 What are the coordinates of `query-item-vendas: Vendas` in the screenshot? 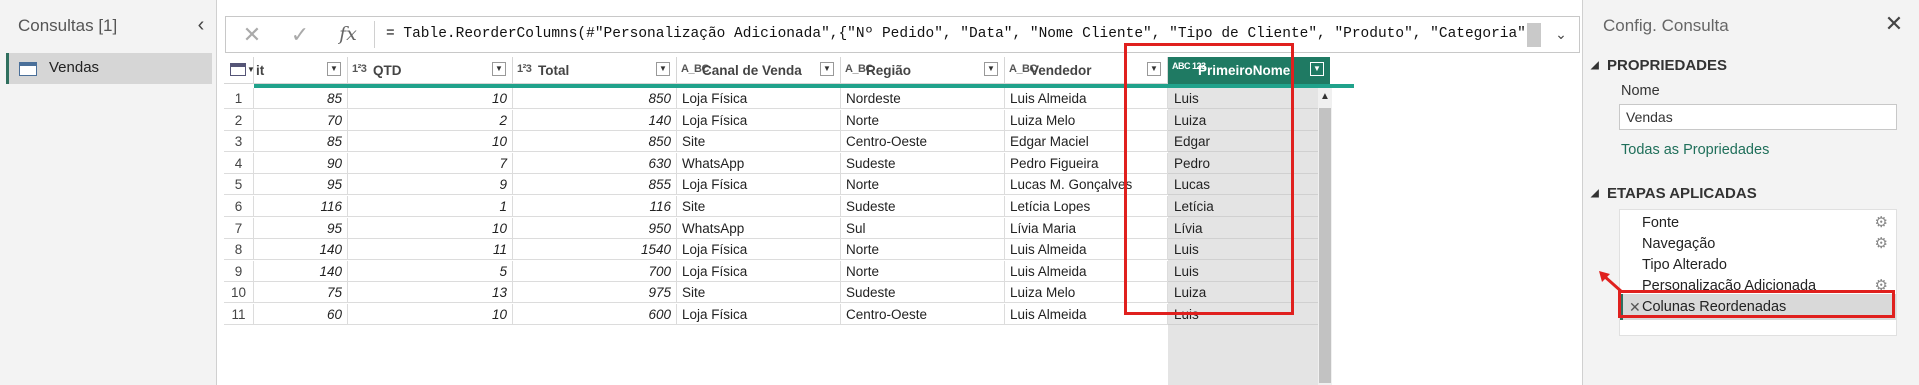 It's located at (109, 68).